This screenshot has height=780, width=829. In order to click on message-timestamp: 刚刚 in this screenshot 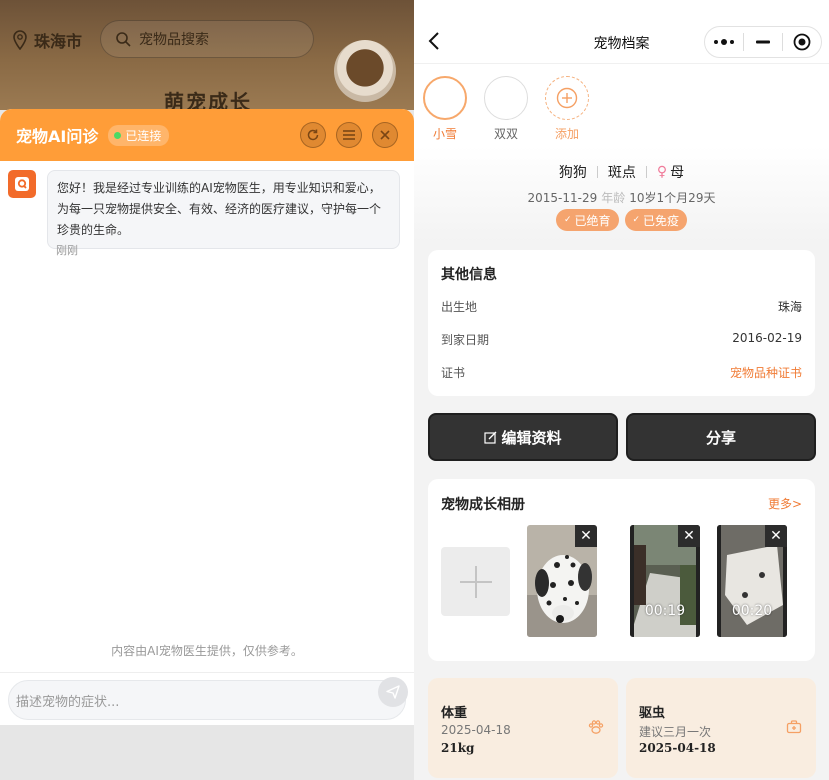, I will do `click(67, 250)`.